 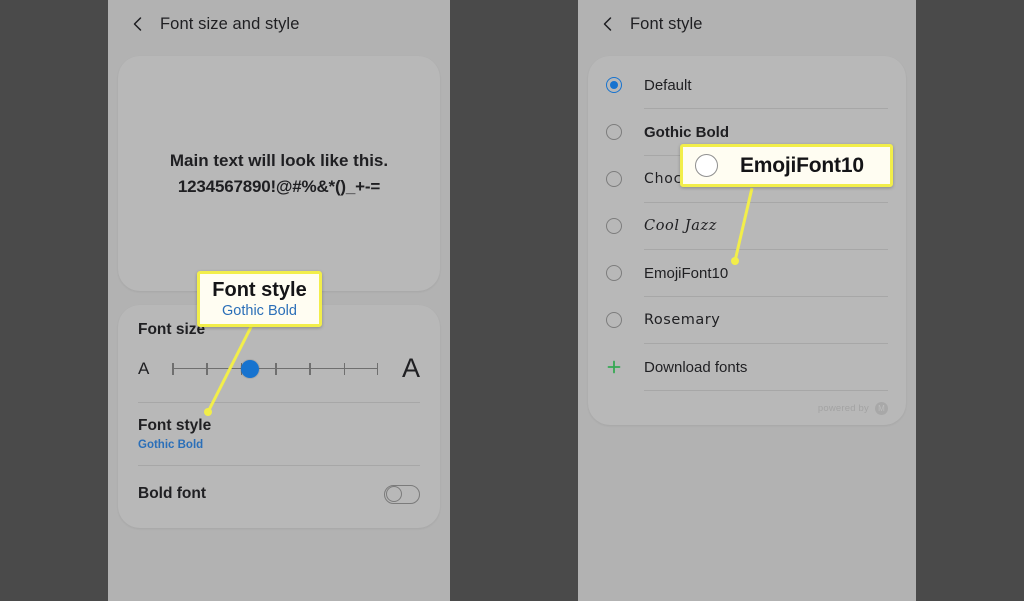 What do you see at coordinates (250, 368) in the screenshot?
I see `slider-thumb` at bounding box center [250, 368].